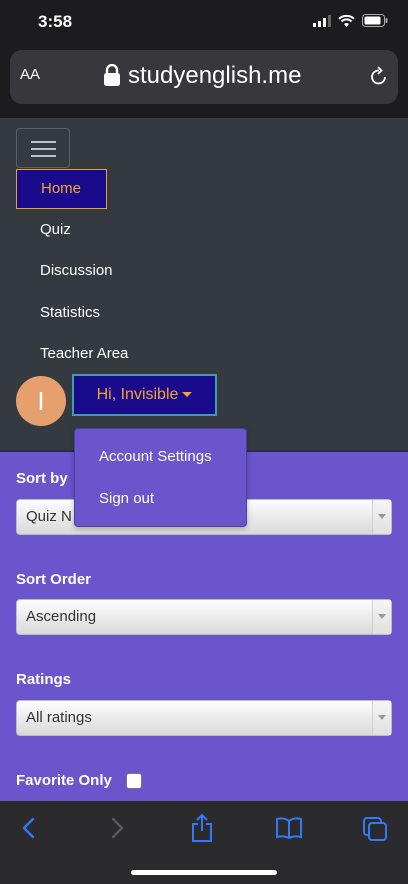 The image size is (408, 884). I want to click on home-indicator, so click(204, 872).